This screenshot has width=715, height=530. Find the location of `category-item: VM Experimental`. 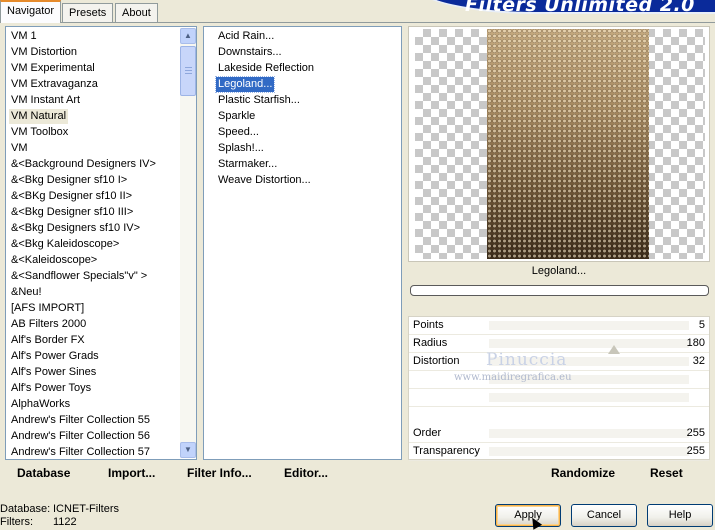

category-item: VM Experimental is located at coordinates (53, 68).